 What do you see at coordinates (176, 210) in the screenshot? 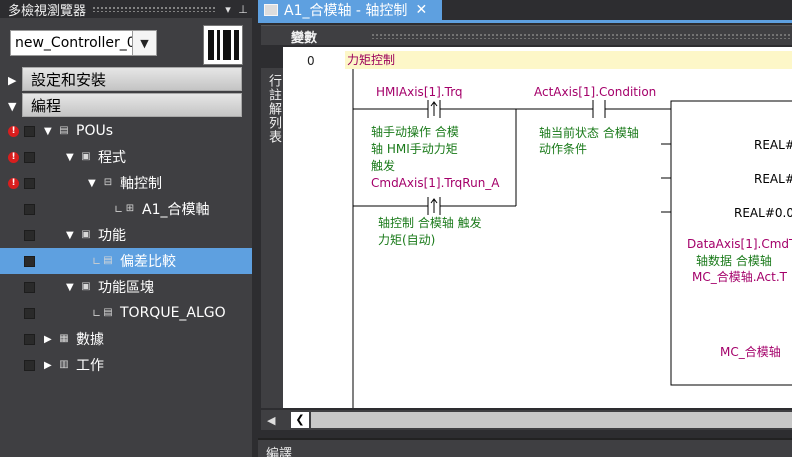
I see `tree-item-label: A1_合模軸` at bounding box center [176, 210].